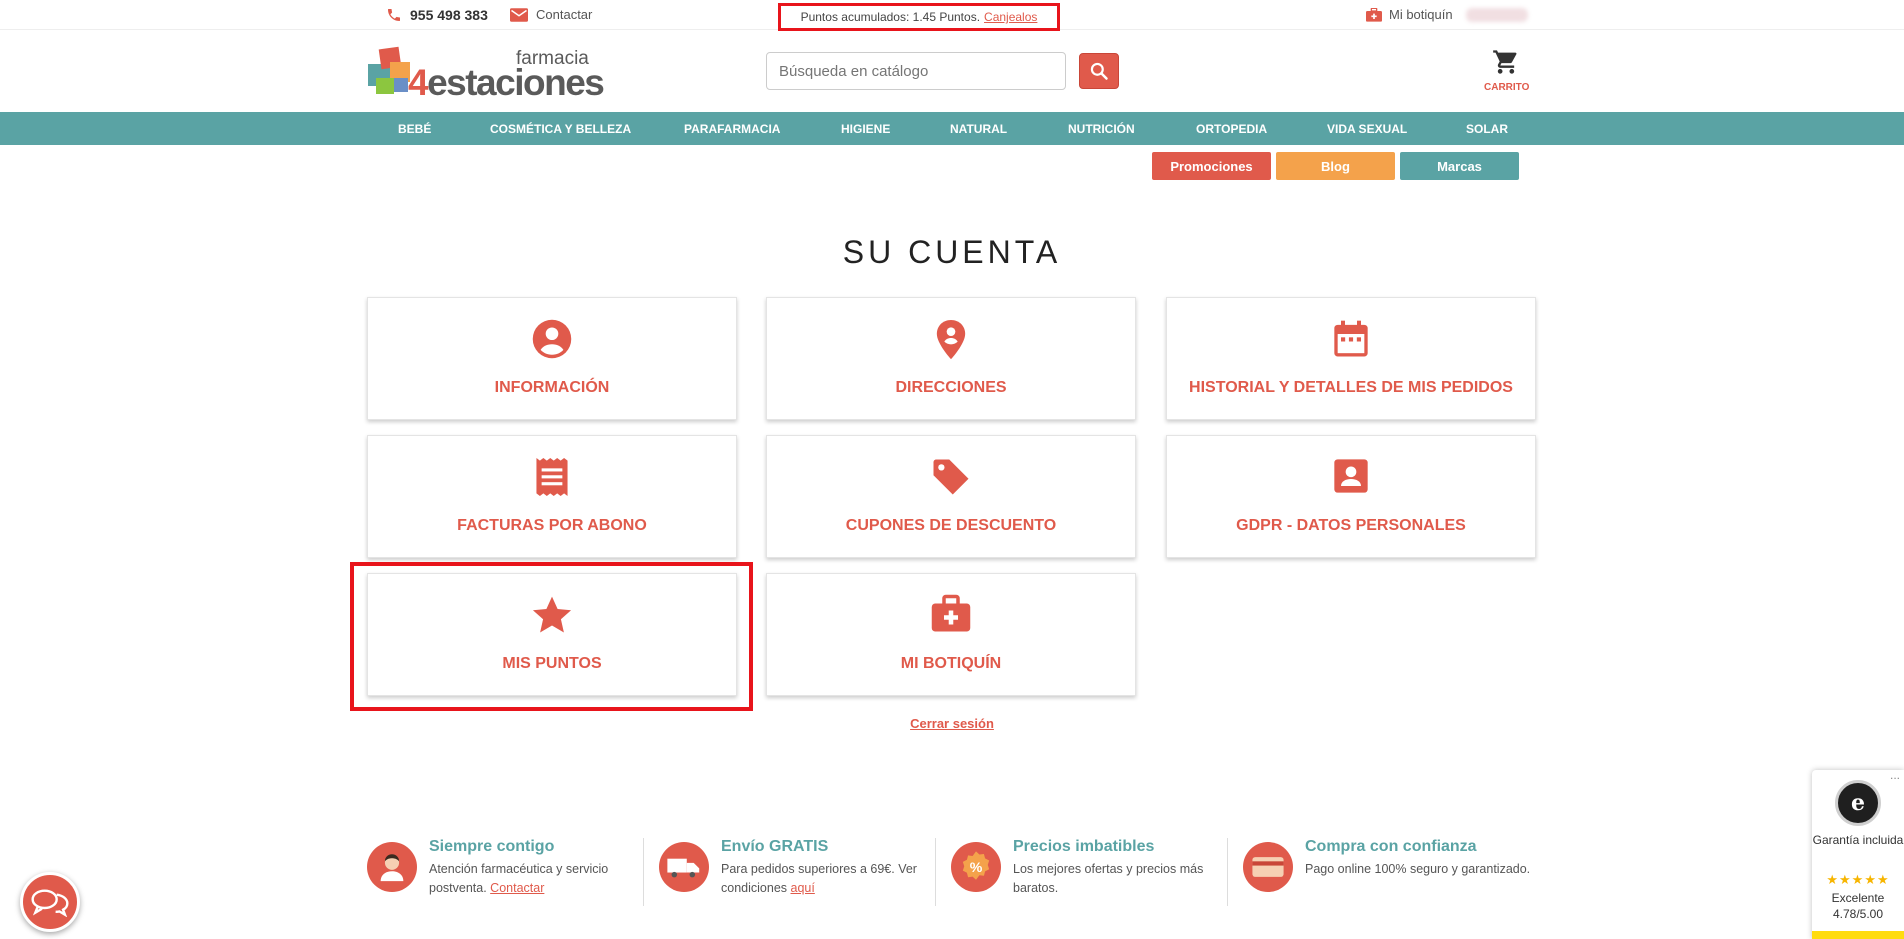  I want to click on nav-item-solar: SOLAR, so click(1487, 129).